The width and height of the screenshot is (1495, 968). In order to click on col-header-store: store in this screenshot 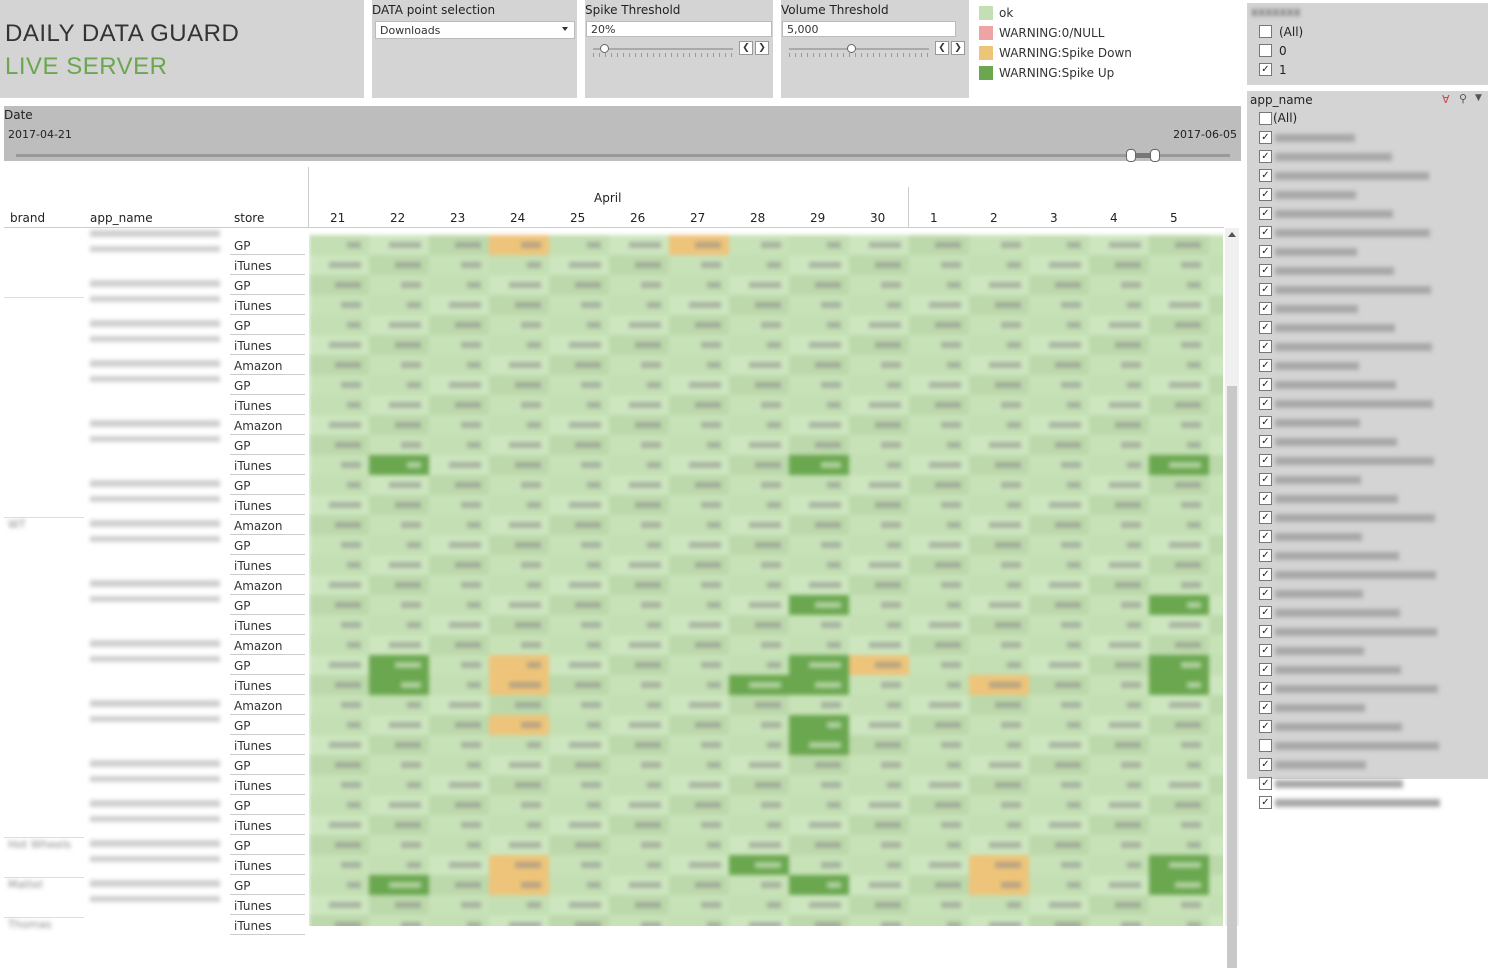, I will do `click(249, 218)`.